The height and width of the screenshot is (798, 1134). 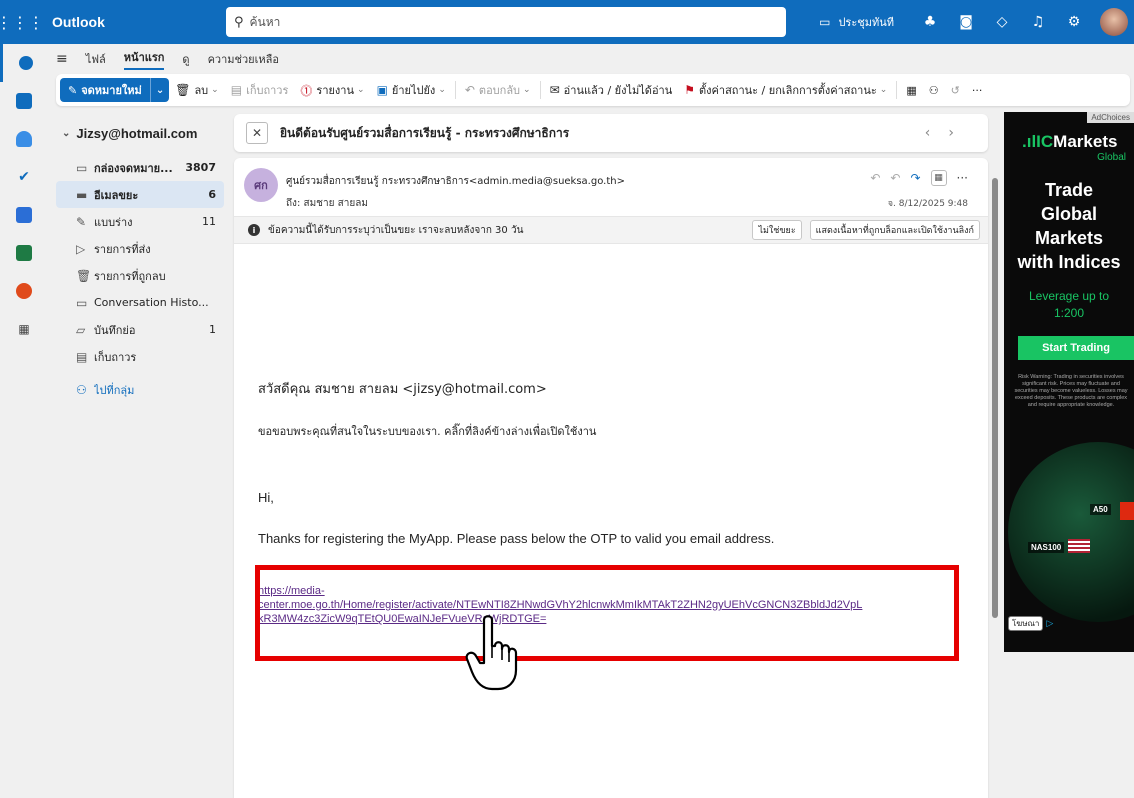 What do you see at coordinates (785, 90) in the screenshot?
I see `flag-button: ⚑ ตั้งค่าสถานะ / ยกเลิกการตั้งค่าสถานะ ⌄` at bounding box center [785, 90].